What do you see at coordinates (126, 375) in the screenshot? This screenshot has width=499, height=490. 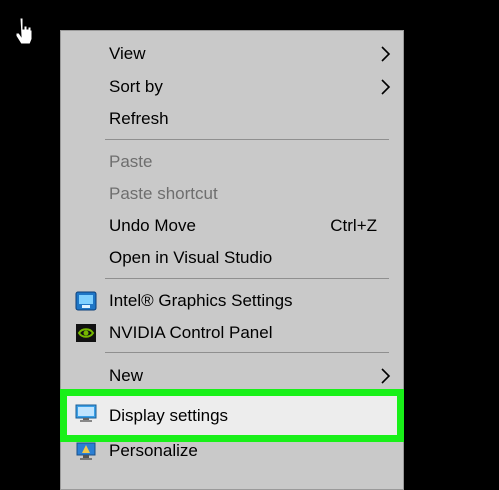 I see `menu-item-label: New` at bounding box center [126, 375].